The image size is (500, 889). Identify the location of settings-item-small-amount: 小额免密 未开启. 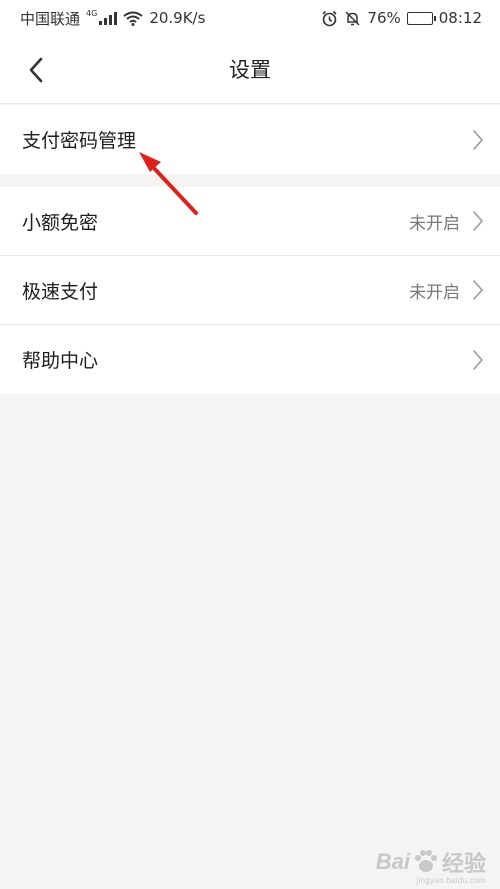
(250, 221).